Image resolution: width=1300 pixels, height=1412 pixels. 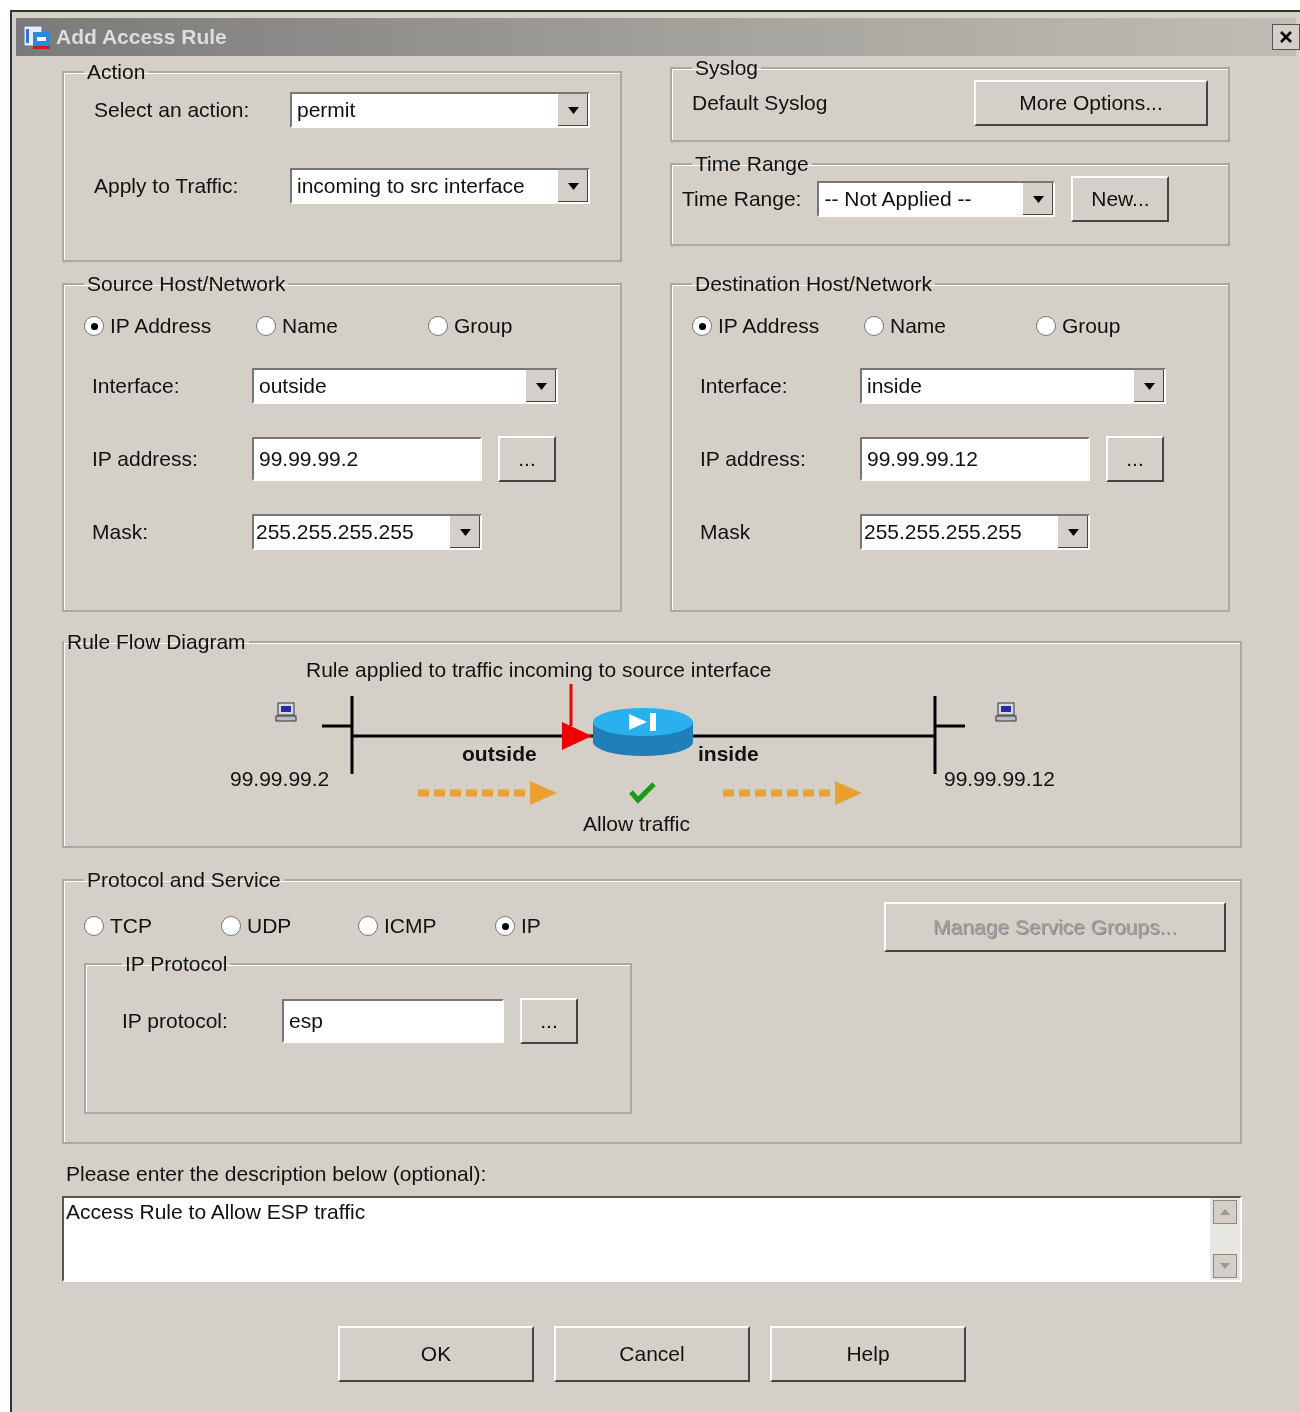 What do you see at coordinates (289, 926) in the screenshot?
I see `radio-option: UDP` at bounding box center [289, 926].